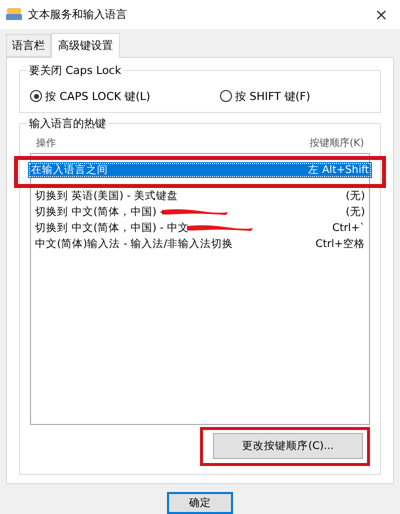 The image size is (400, 514). I want to click on list-row: 切换到 中文(简体，中国) - 中文 Ctrl+`, so click(200, 228).